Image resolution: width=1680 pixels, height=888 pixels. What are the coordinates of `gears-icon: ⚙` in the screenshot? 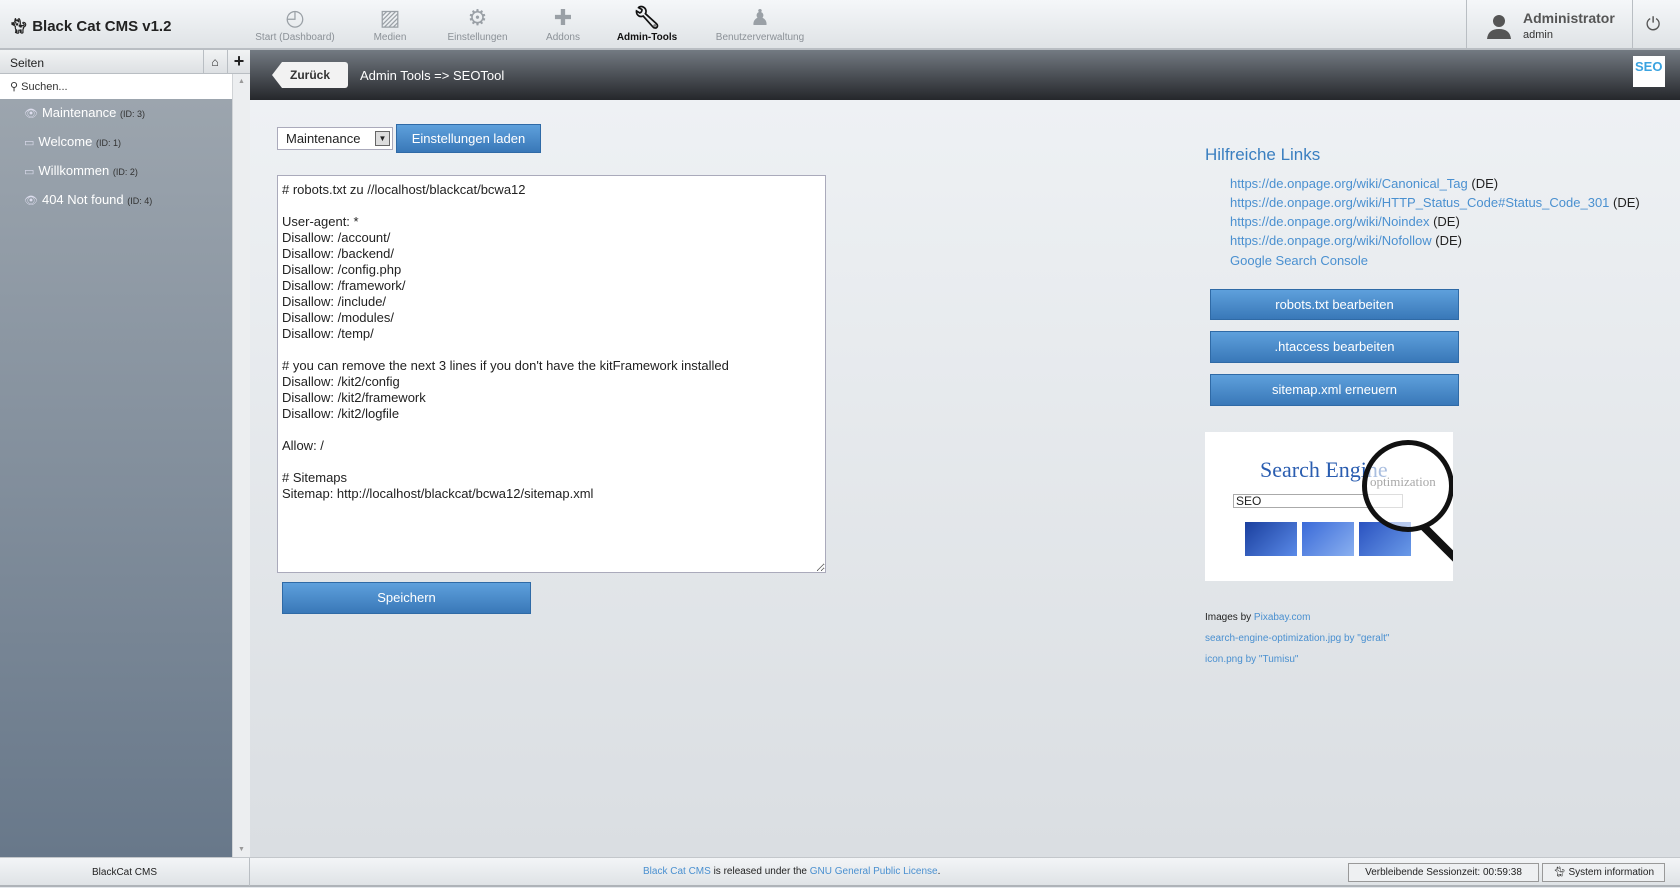 It's located at (477, 17).